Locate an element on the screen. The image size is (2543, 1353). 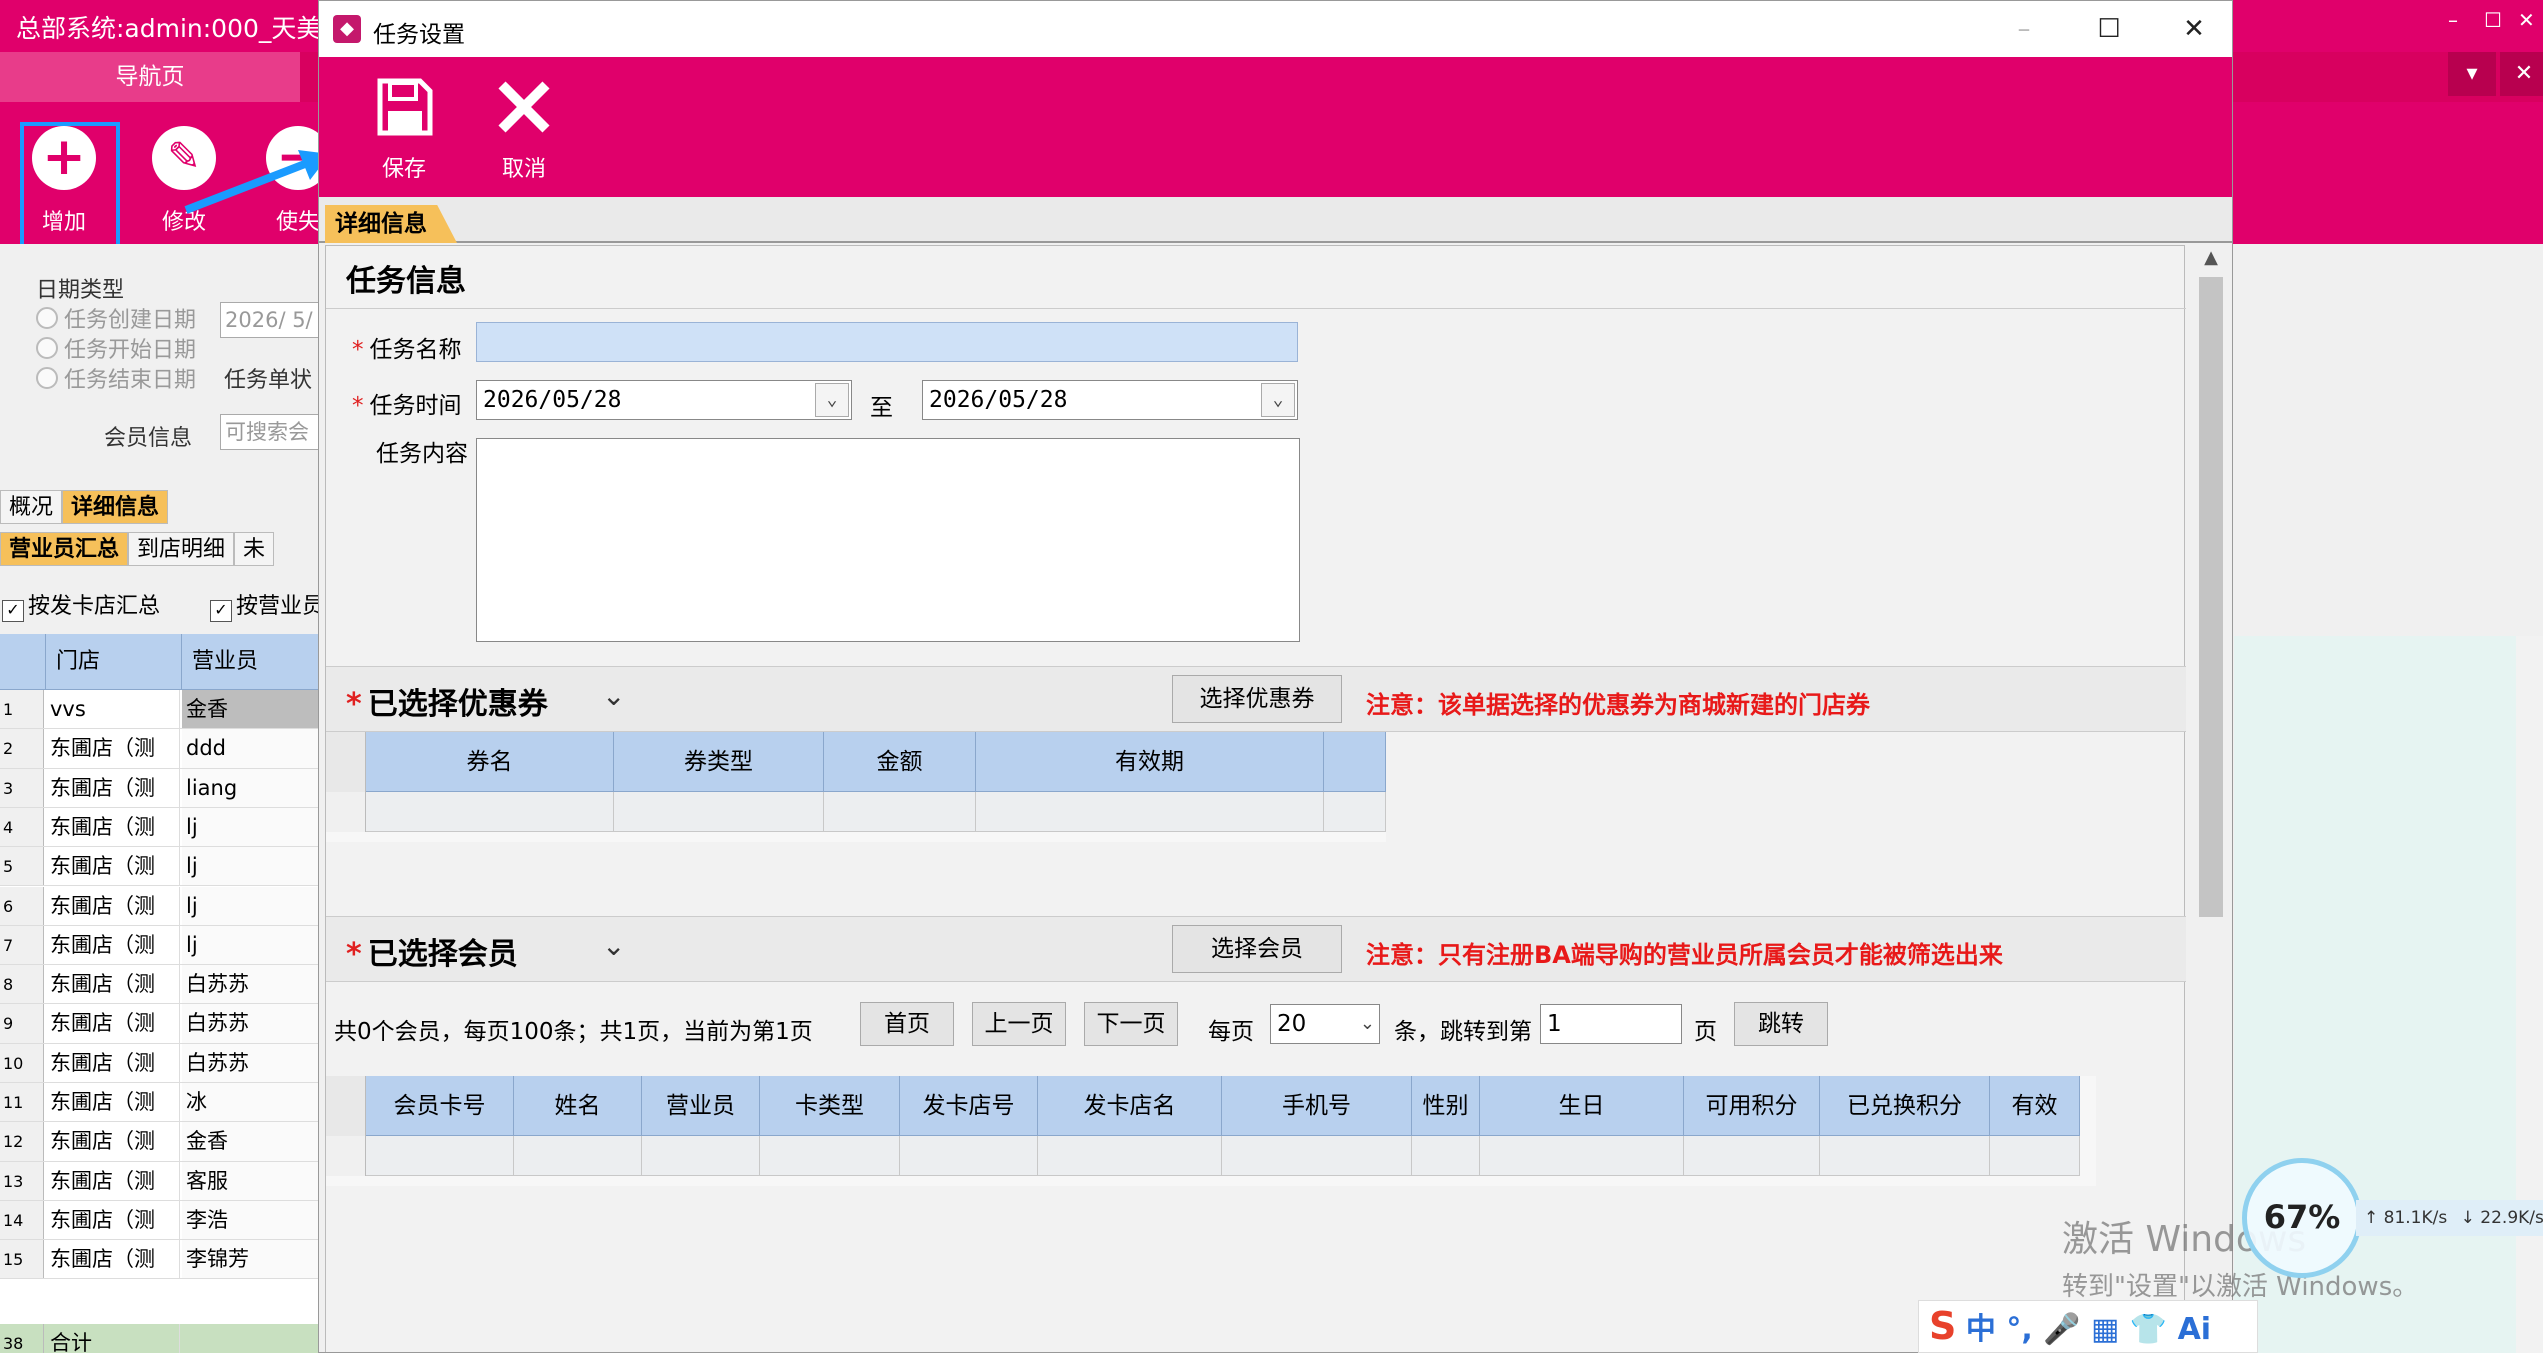
dialog-maximize-button: ☐ is located at coordinates (2109, 29).